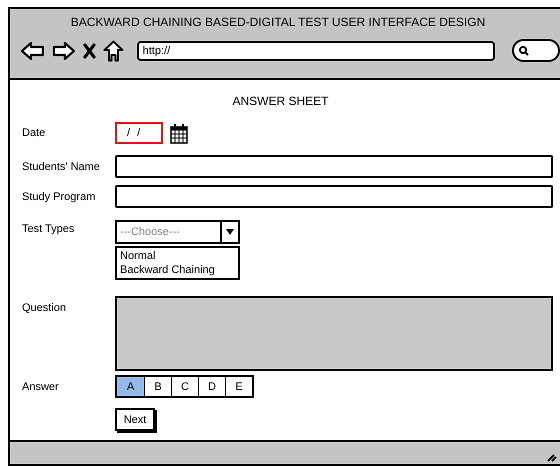 The width and height of the screenshot is (560, 466). What do you see at coordinates (61, 166) in the screenshot?
I see `field-label: Students' Name` at bounding box center [61, 166].